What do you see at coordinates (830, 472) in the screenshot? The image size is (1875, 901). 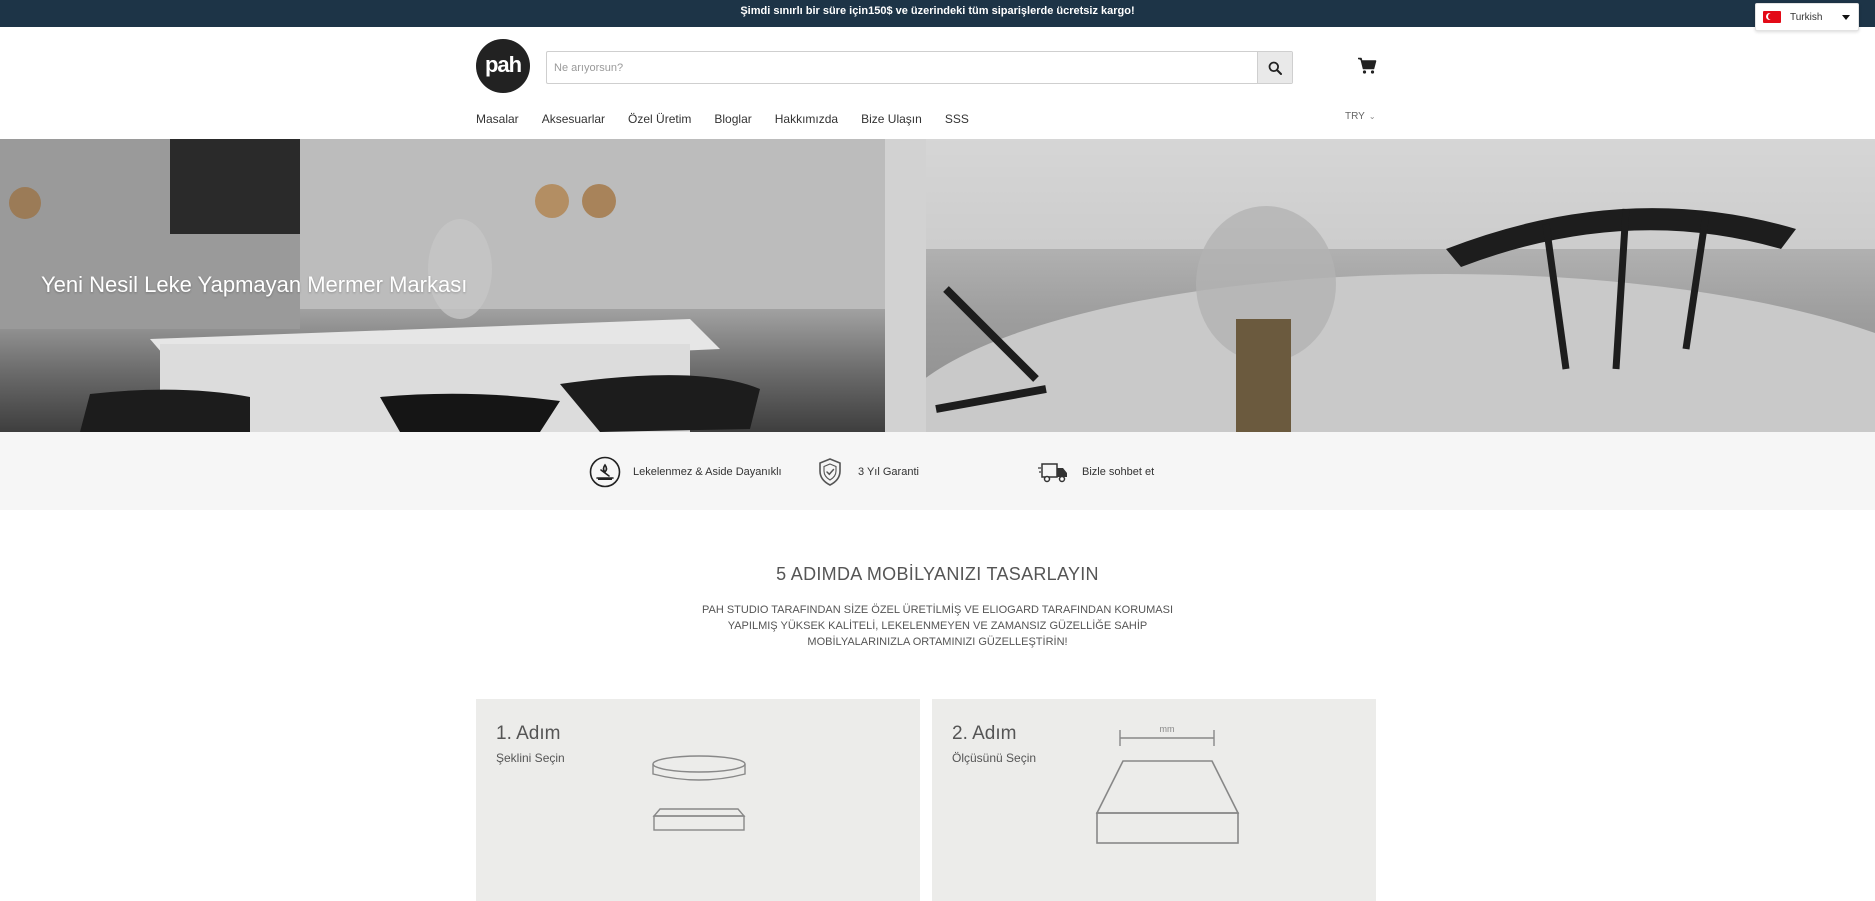 I see `shield-check-icon` at bounding box center [830, 472].